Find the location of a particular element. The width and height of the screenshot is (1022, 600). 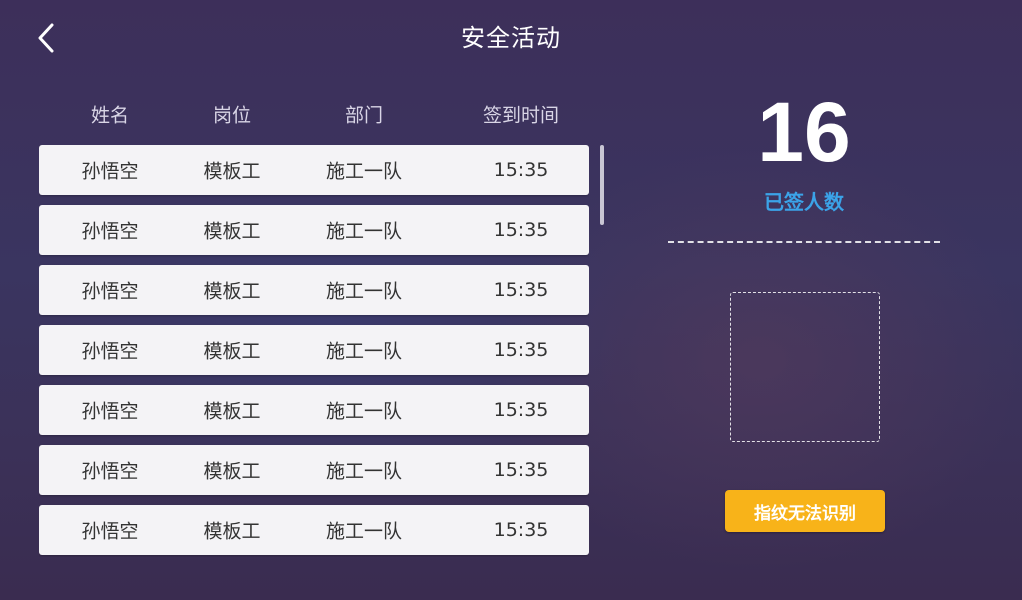

scrollbar-thumb is located at coordinates (602, 185).